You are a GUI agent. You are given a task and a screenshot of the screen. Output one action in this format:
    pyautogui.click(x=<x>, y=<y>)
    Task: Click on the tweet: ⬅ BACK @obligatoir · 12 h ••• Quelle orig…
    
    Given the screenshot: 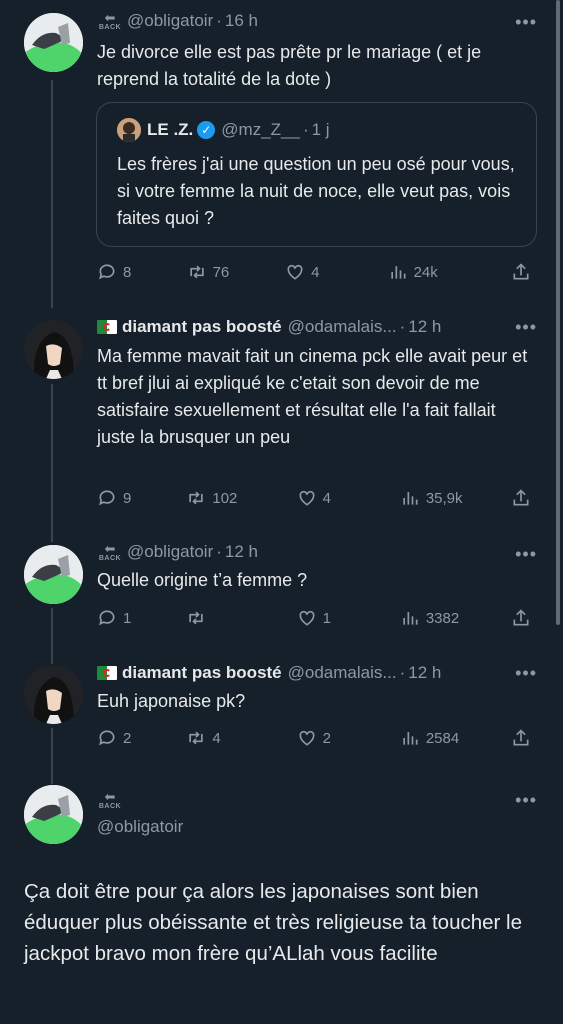 What is the action you would take?
    pyautogui.click(x=281, y=592)
    